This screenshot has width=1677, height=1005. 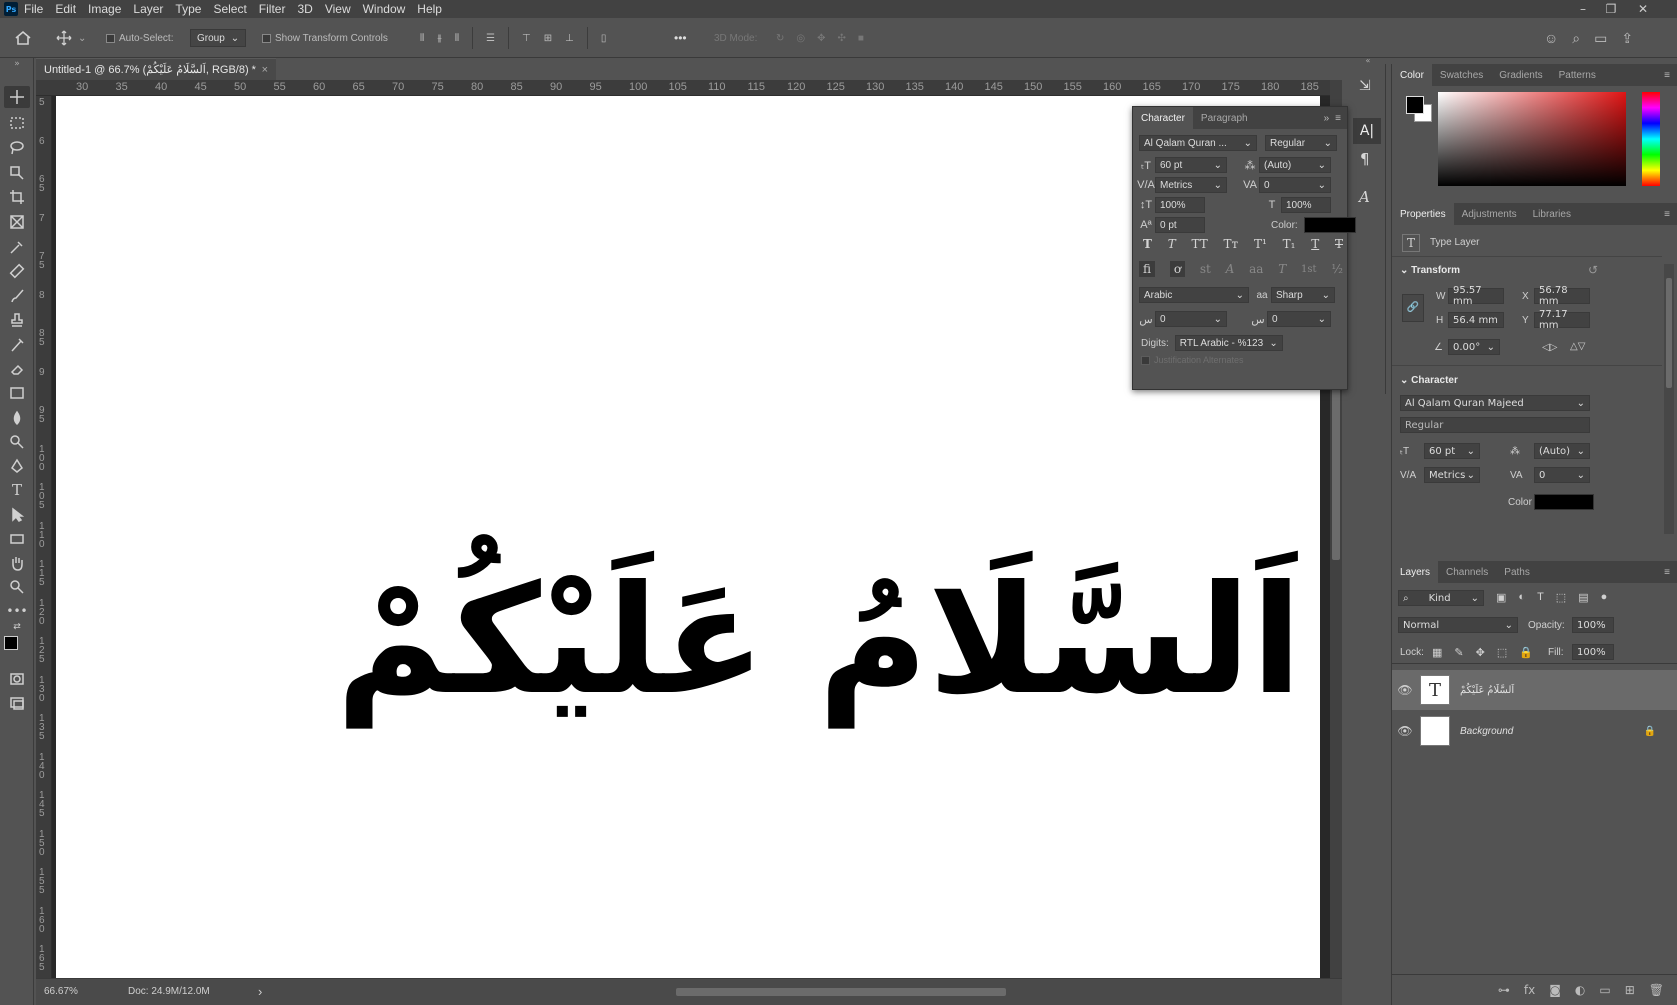 What do you see at coordinates (1452, 475) in the screenshot?
I see `properties-kerning-field: Metrics ⌄` at bounding box center [1452, 475].